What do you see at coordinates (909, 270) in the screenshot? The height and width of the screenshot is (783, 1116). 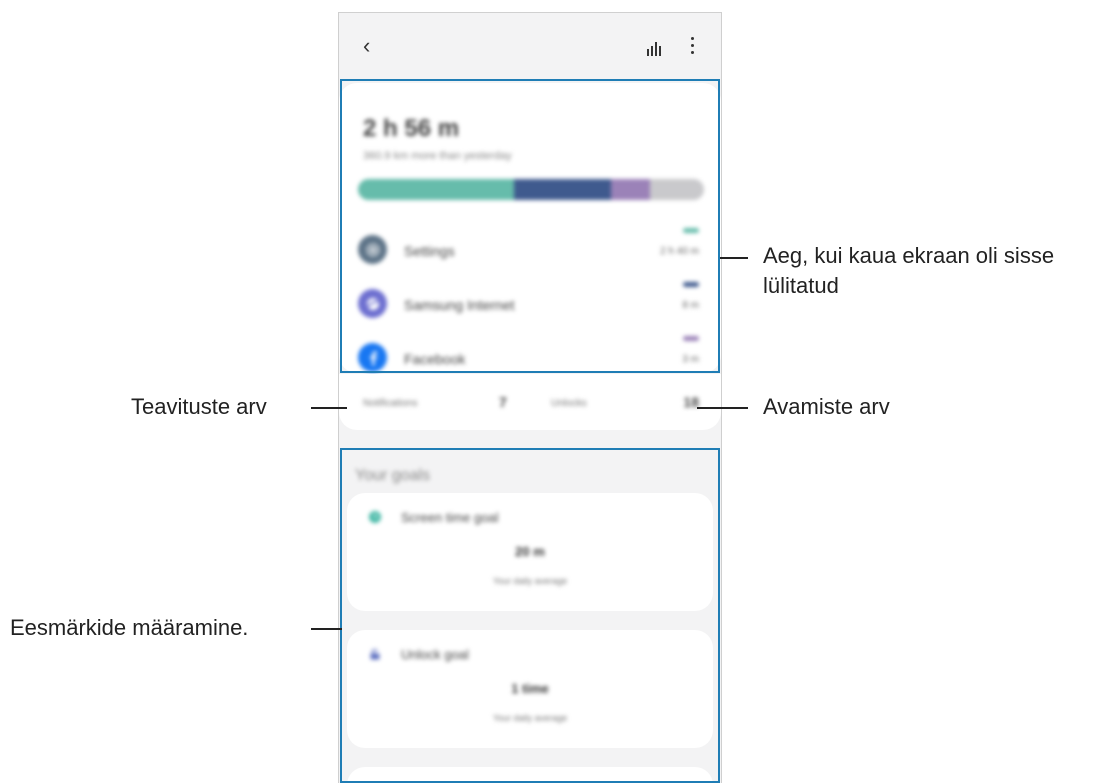 I see `callout-screen-time: Aeg, kui kaua ekraan oli sisse lülitatud` at bounding box center [909, 270].